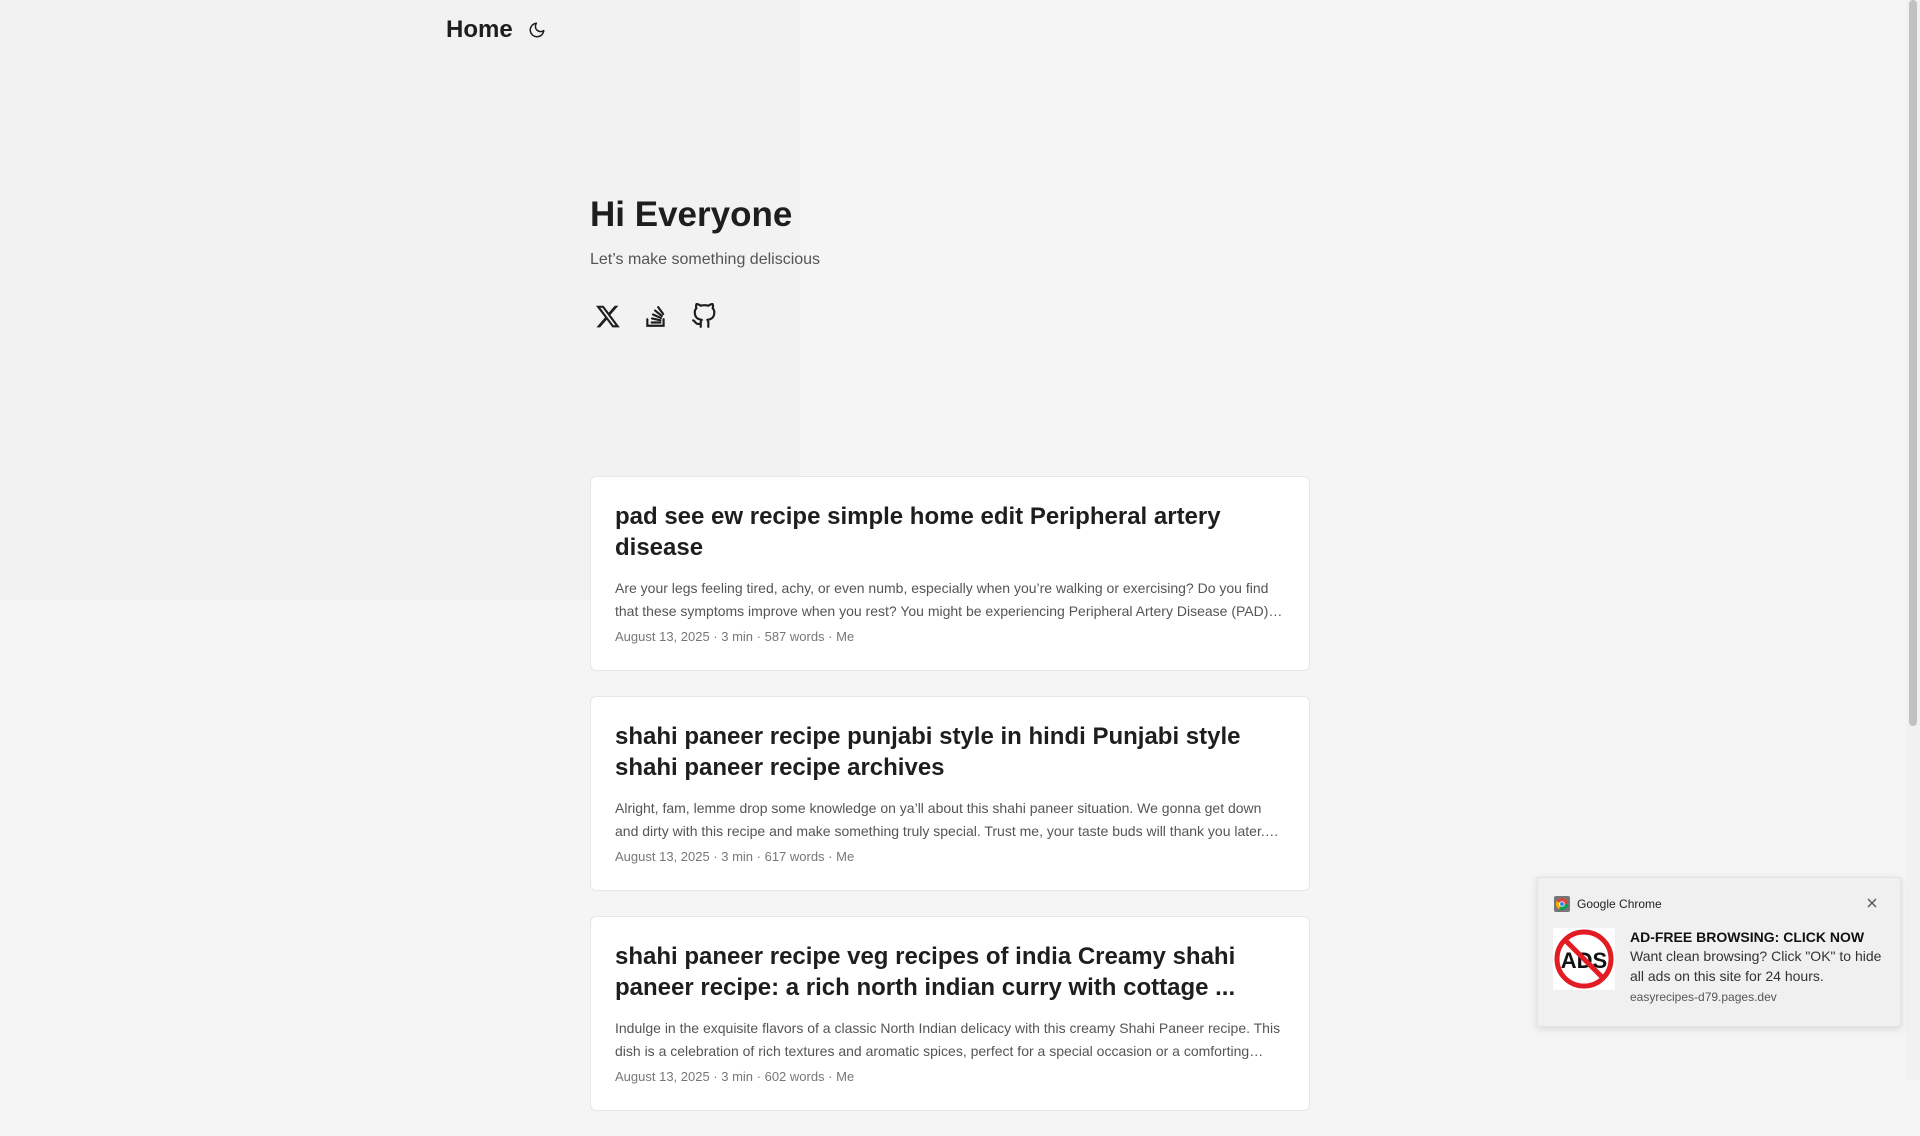  Describe the element at coordinates (1913, 363) in the screenshot. I see `scrollbar-thumb` at that location.